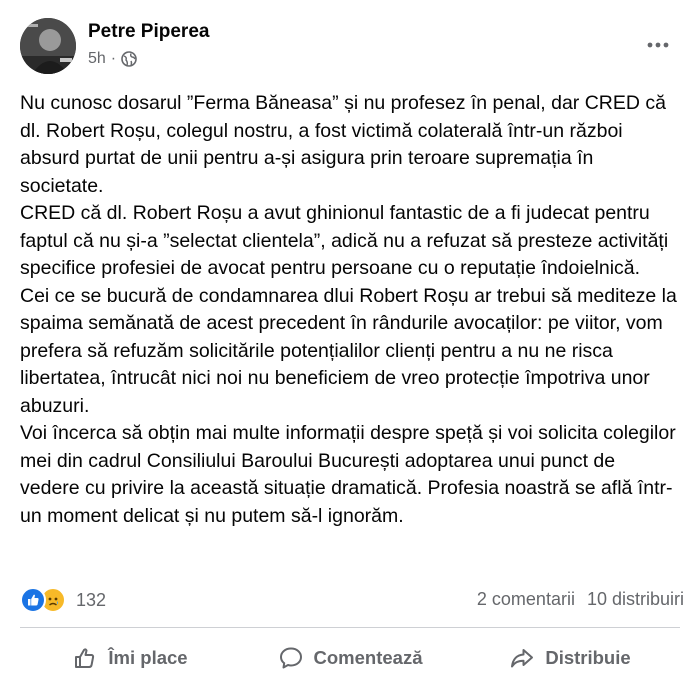  Describe the element at coordinates (48, 46) in the screenshot. I see `avatar` at that location.